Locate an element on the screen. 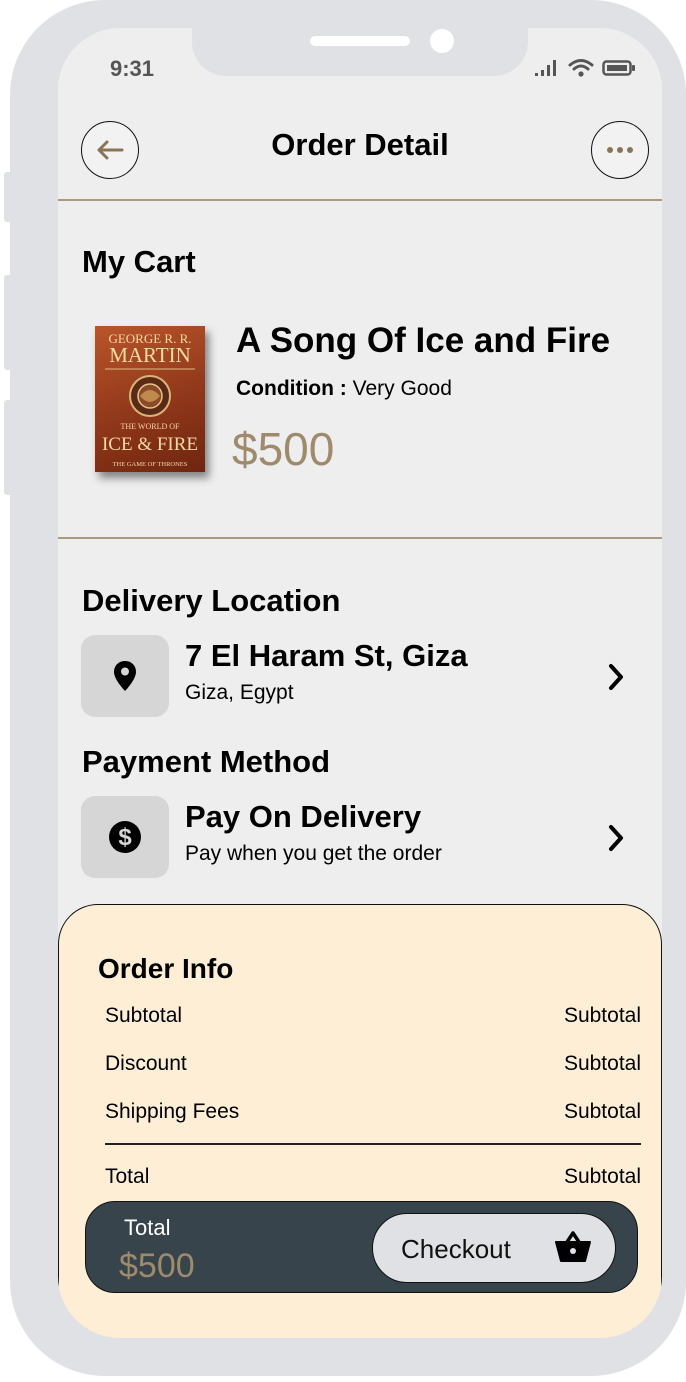 The width and height of the screenshot is (686, 1382). condition-value: Very Good is located at coordinates (402, 388).